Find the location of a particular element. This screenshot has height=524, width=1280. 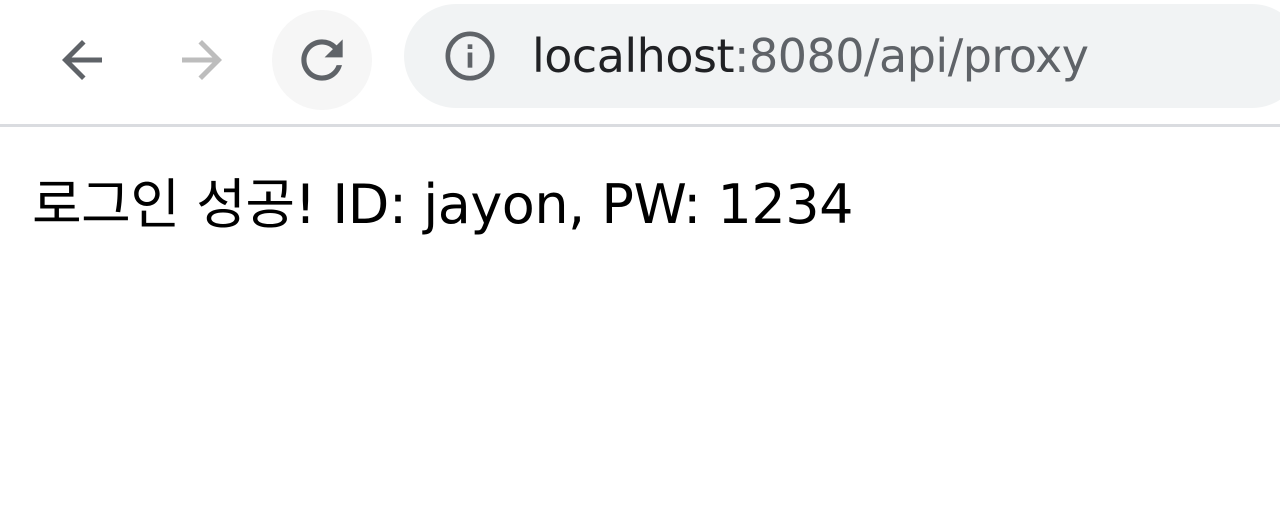

address-bar: localhost:8080/api/proxy is located at coordinates (842, 56).